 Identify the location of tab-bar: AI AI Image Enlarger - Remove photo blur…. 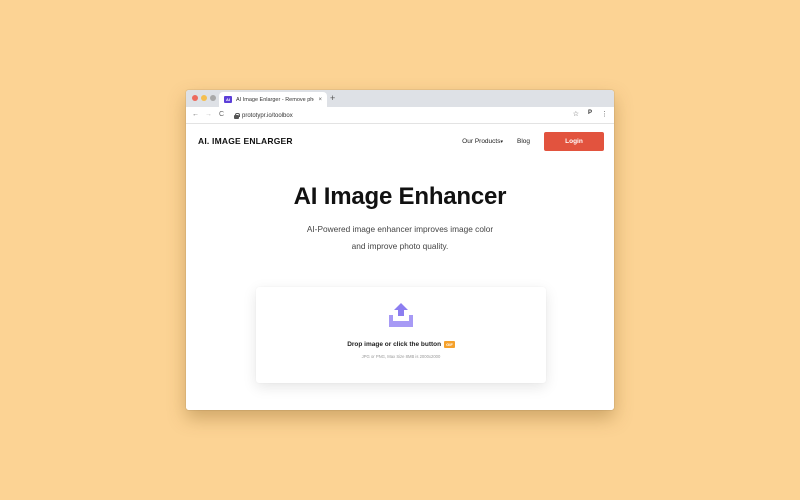
(400, 98).